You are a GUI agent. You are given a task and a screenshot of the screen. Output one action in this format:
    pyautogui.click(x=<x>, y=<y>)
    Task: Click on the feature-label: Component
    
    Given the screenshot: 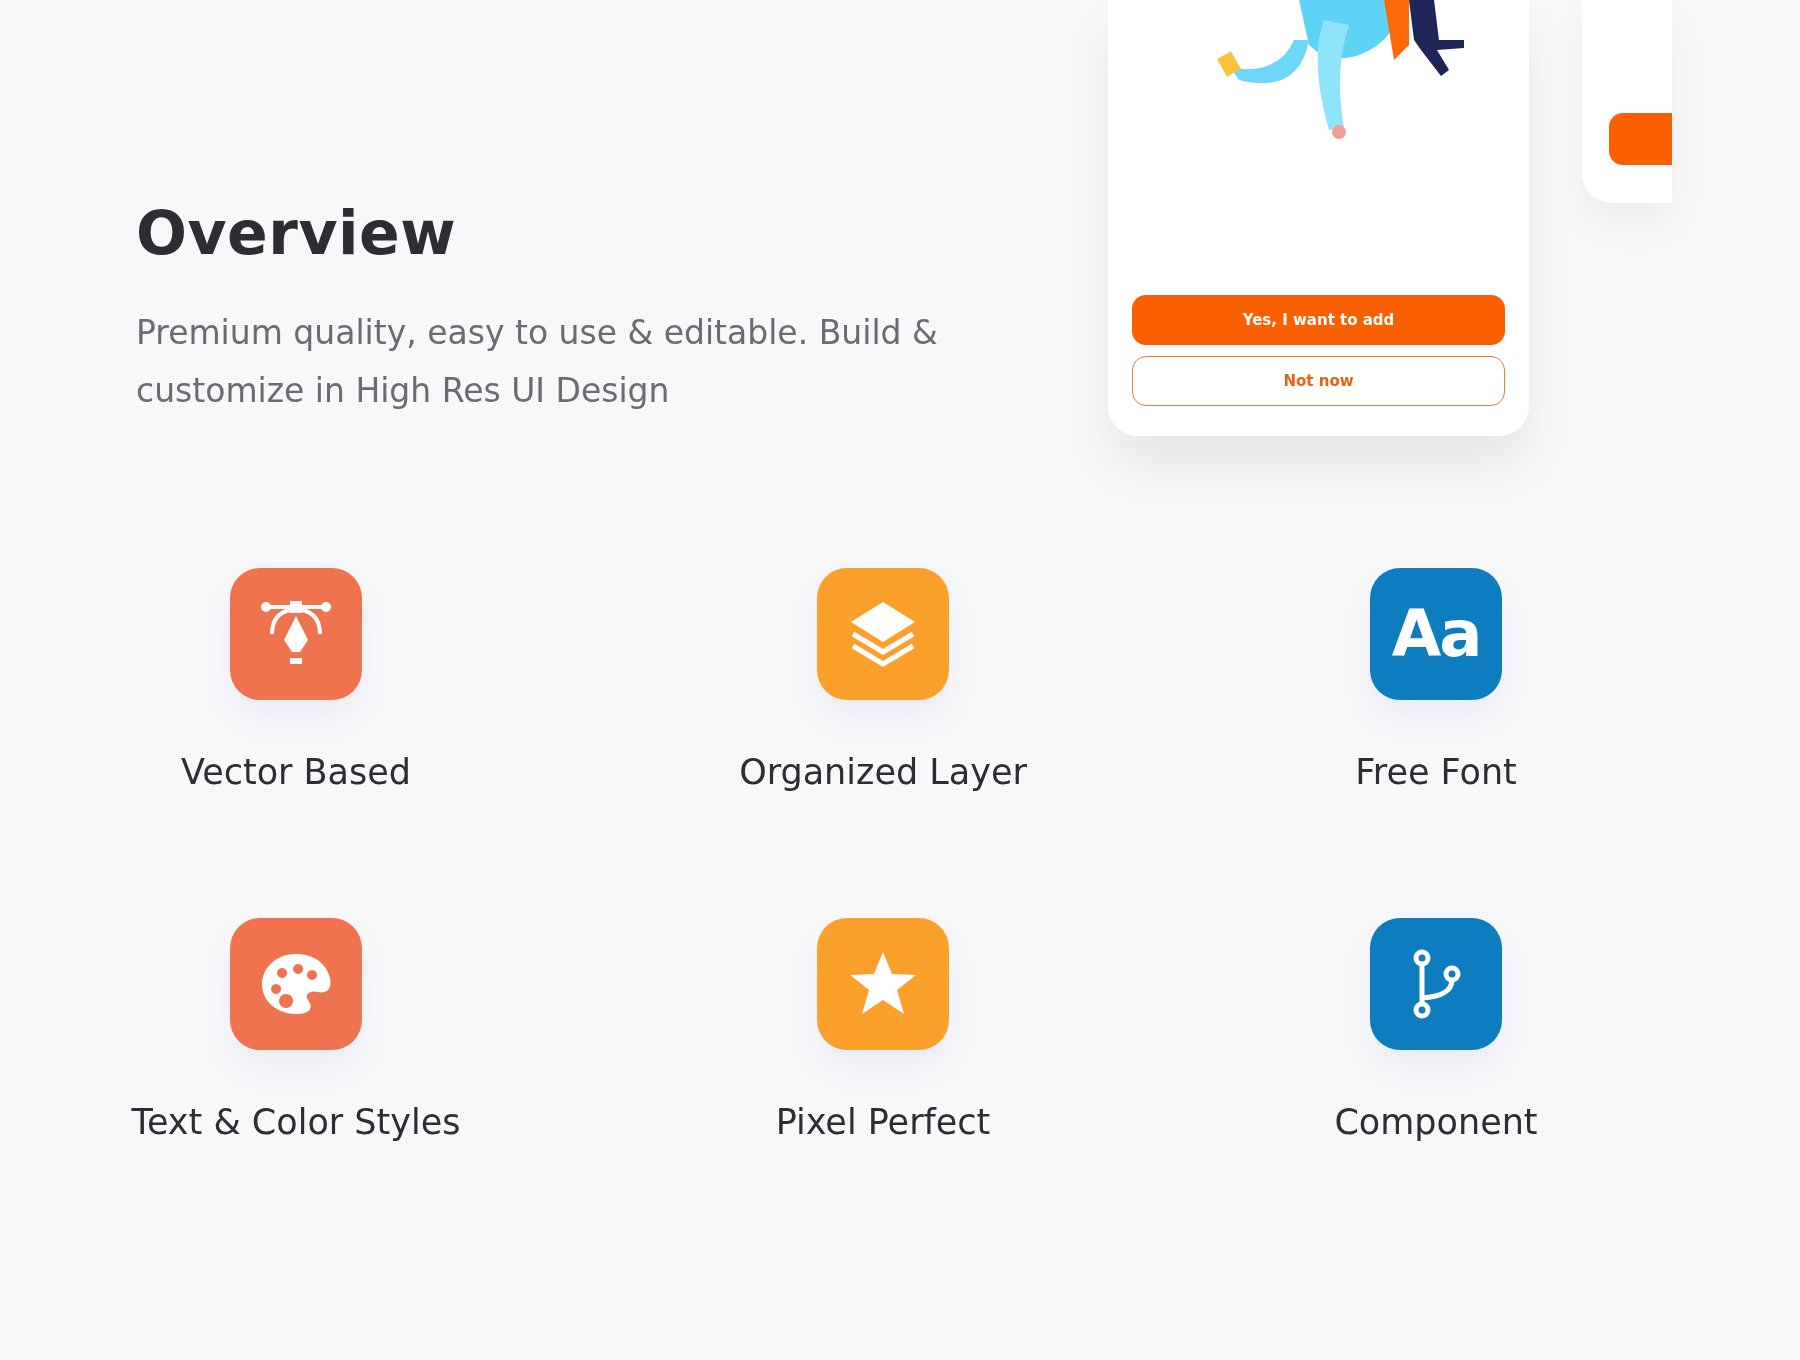 What is the action you would take?
    pyautogui.click(x=1436, y=1122)
    